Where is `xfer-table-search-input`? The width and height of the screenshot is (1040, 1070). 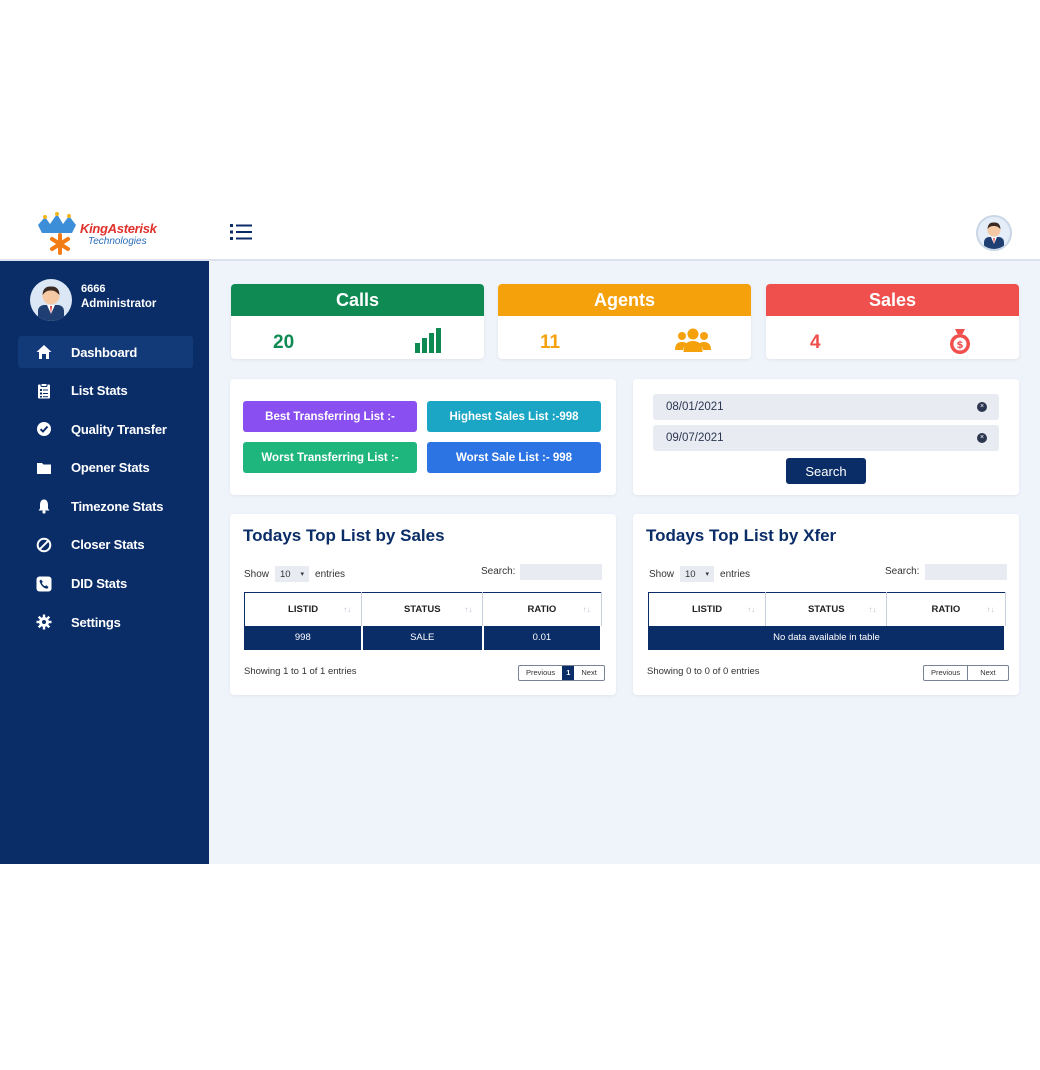
xfer-table-search-input is located at coordinates (966, 572).